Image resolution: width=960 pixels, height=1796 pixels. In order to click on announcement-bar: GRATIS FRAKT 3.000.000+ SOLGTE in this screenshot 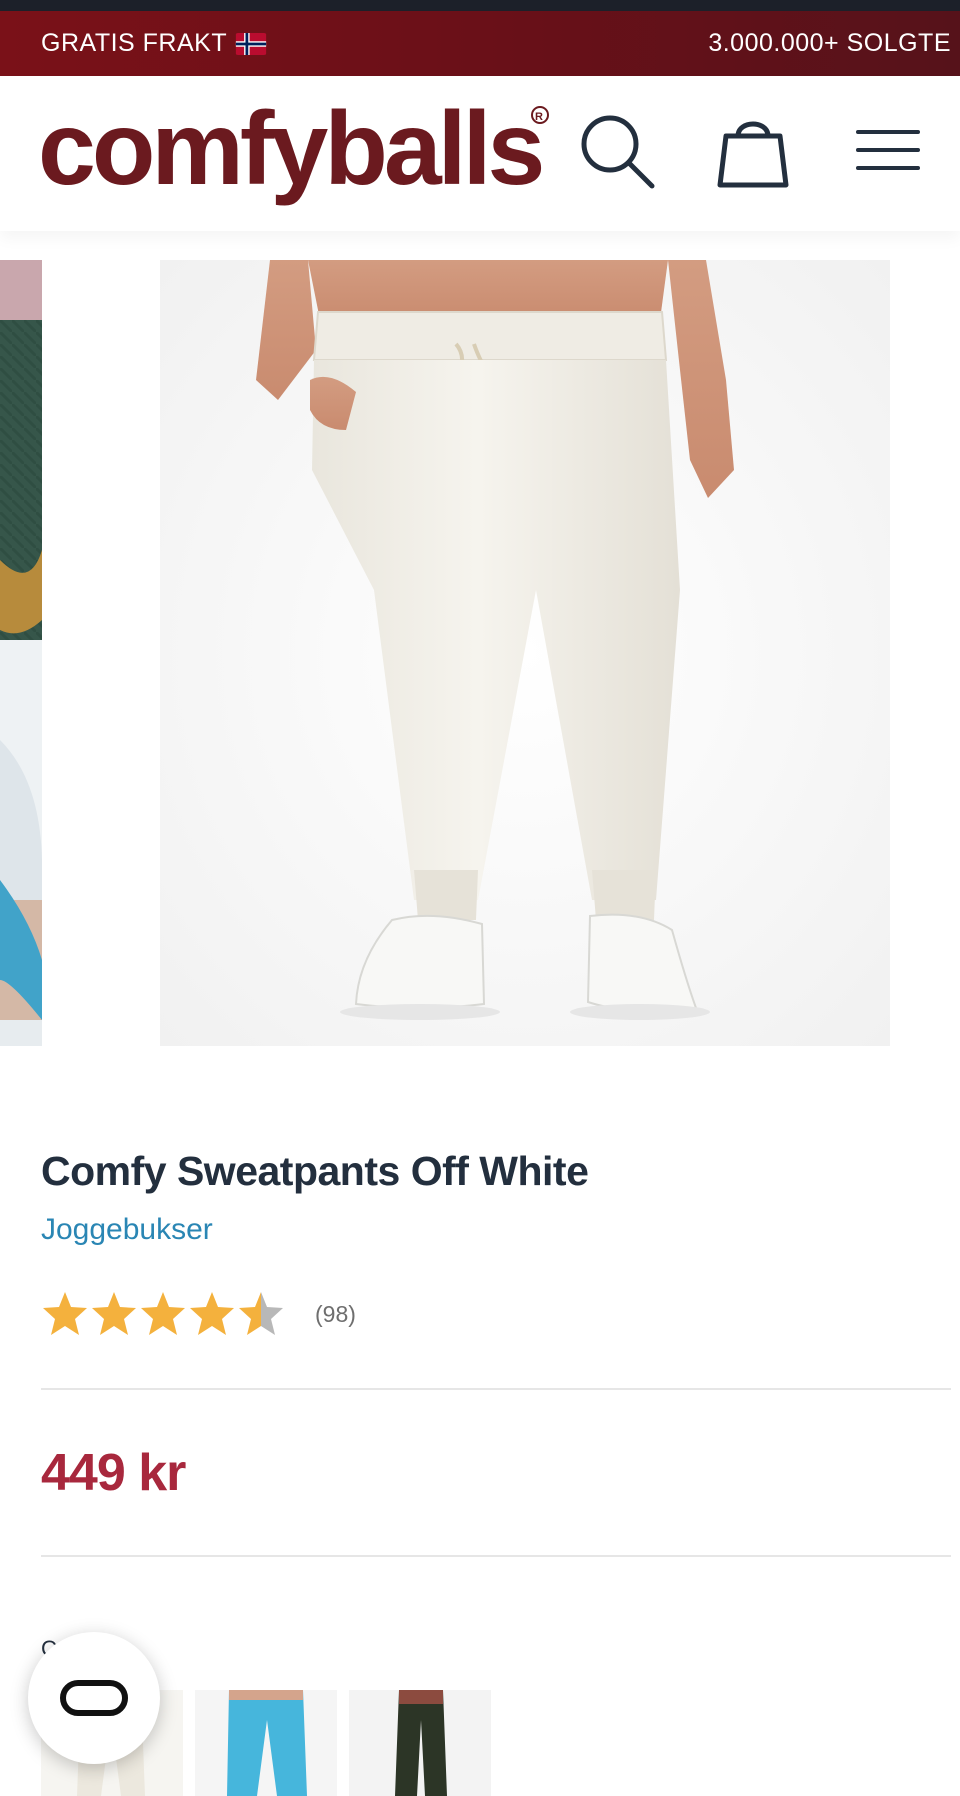, I will do `click(480, 43)`.